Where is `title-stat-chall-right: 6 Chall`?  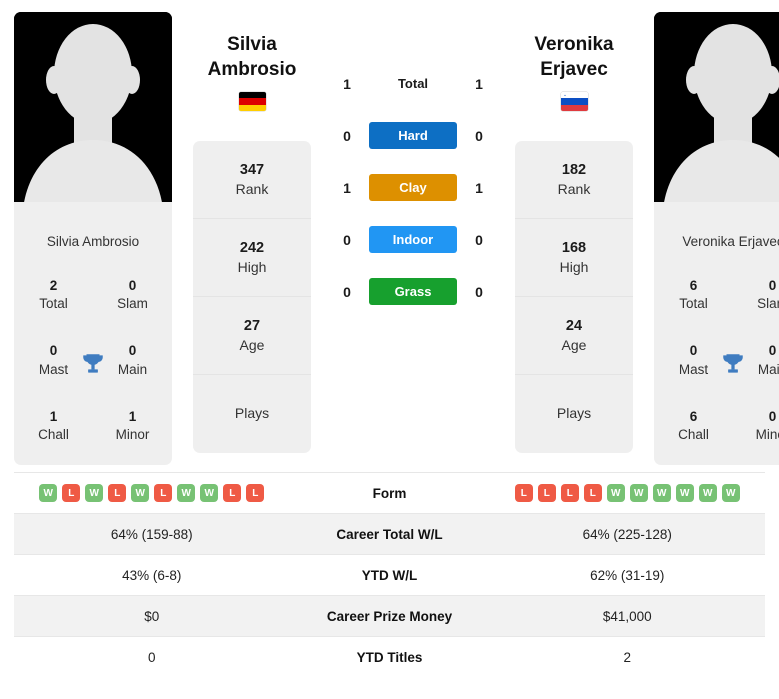 title-stat-chall-right: 6 Chall is located at coordinates (693, 426).